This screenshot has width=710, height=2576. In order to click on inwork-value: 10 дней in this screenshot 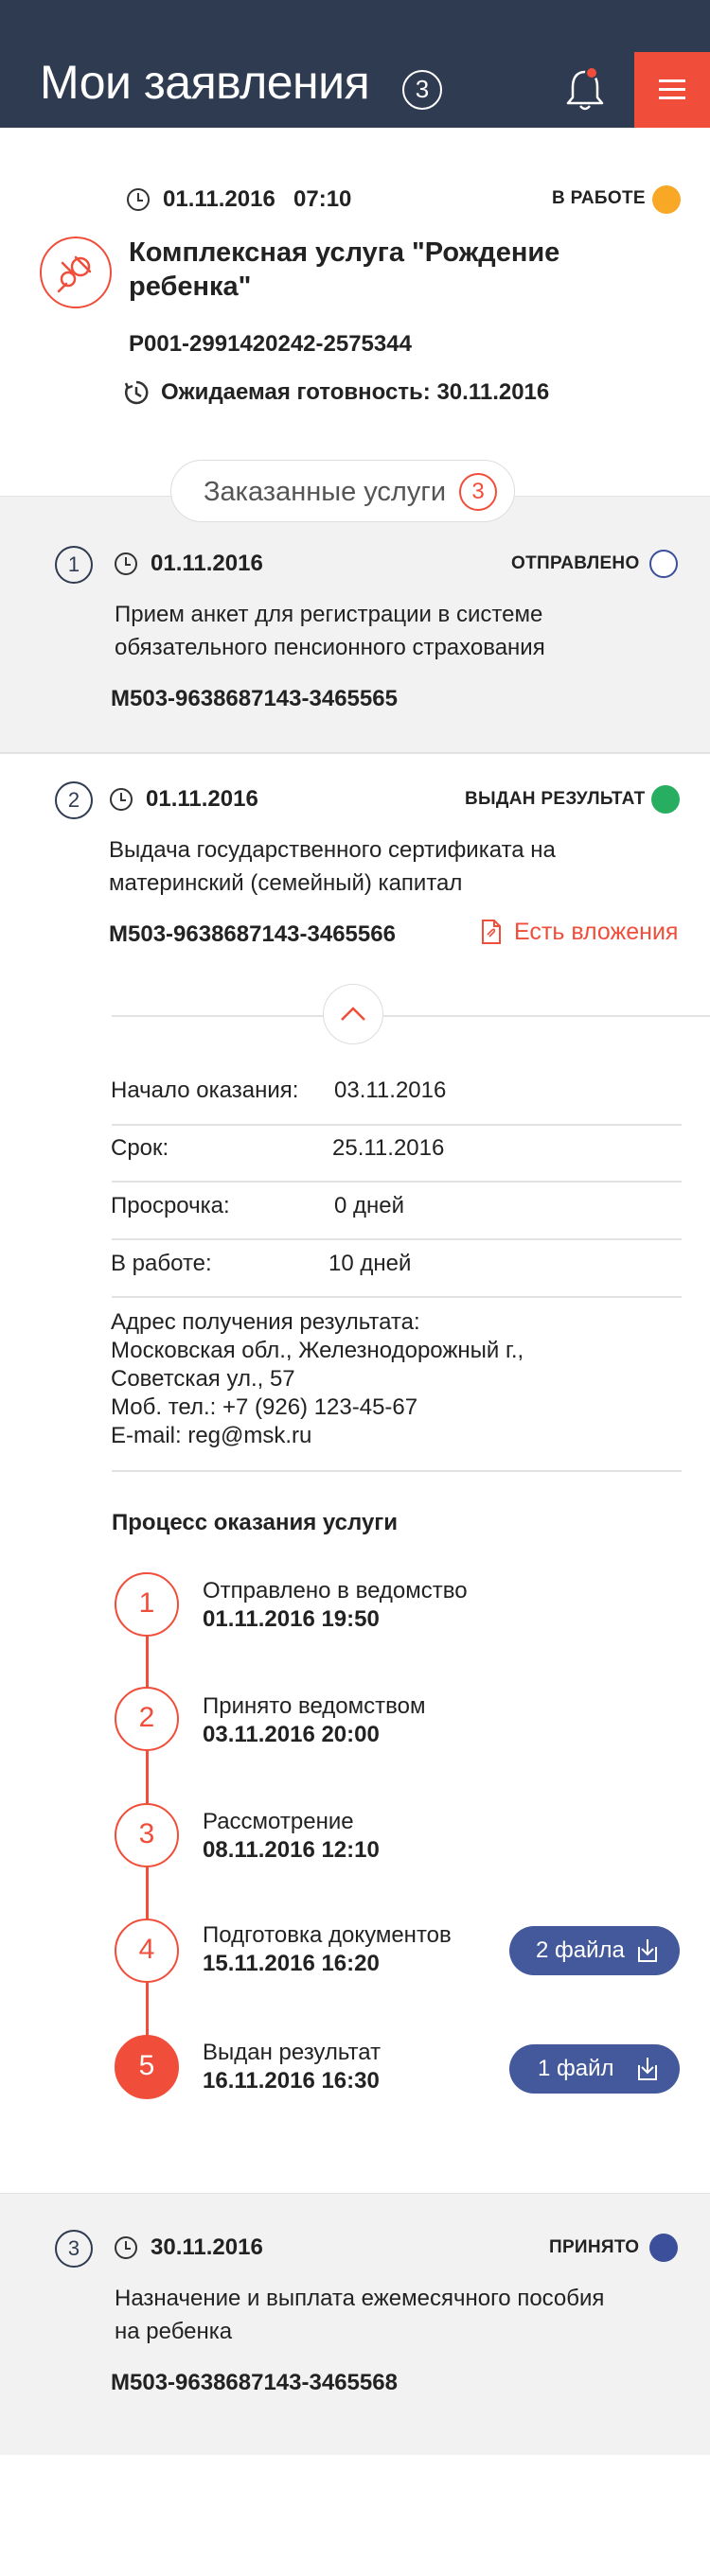, I will do `click(370, 1264)`.